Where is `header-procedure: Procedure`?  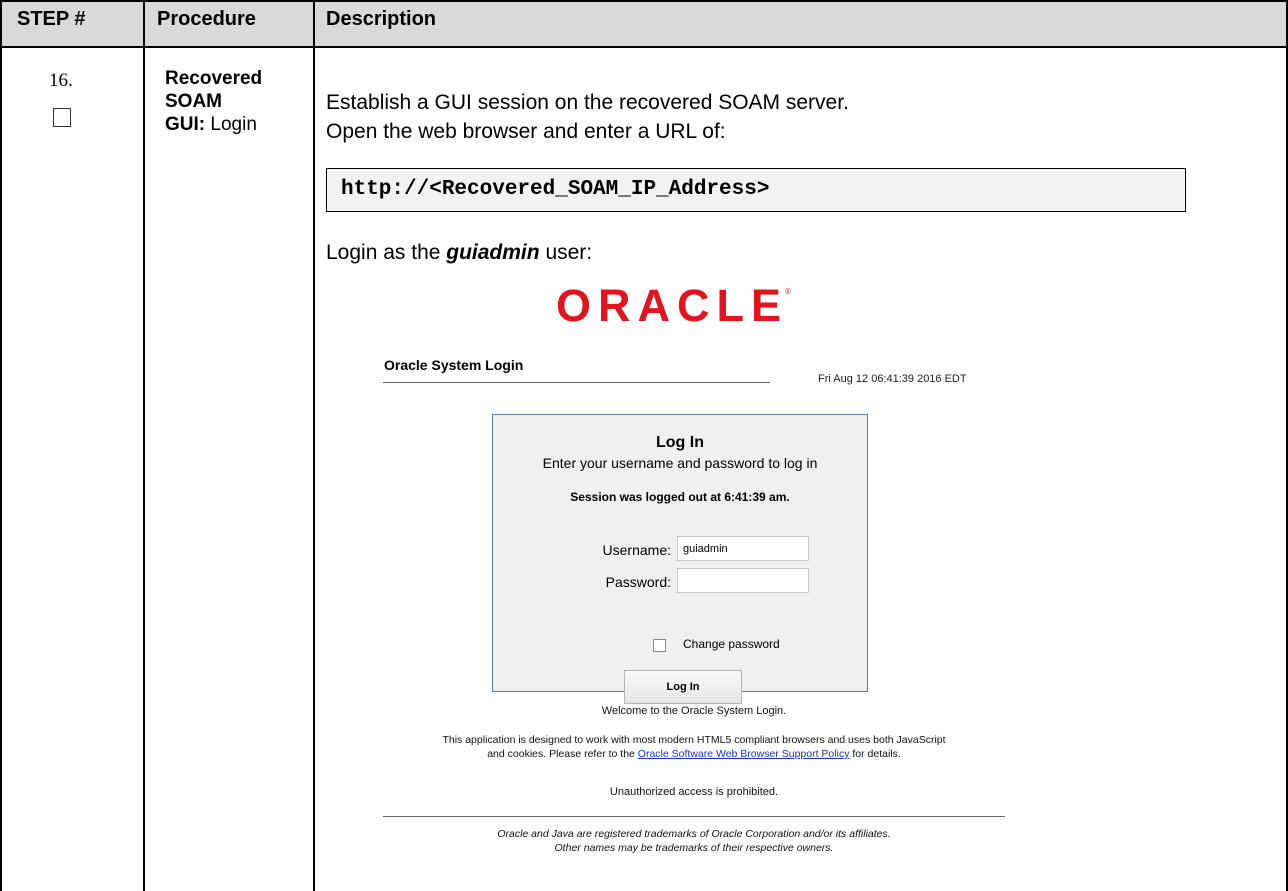
header-procedure: Procedure is located at coordinates (206, 19).